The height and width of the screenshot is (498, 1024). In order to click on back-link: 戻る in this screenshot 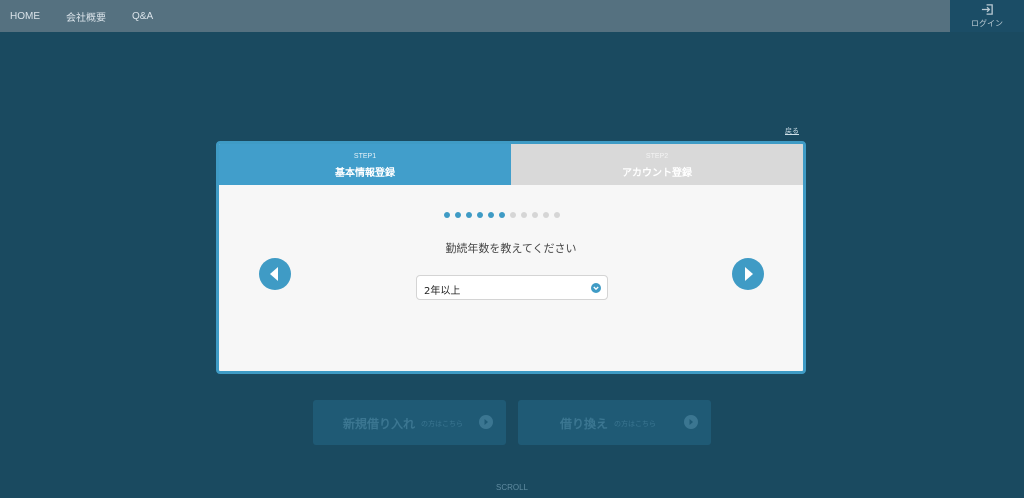, I will do `click(792, 131)`.